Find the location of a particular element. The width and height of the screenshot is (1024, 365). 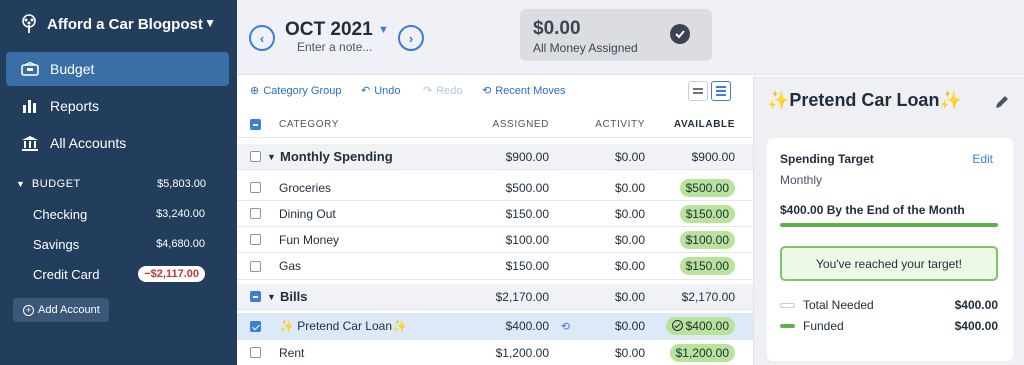

month-selector: OCT 2021 ▼ is located at coordinates (337, 30).